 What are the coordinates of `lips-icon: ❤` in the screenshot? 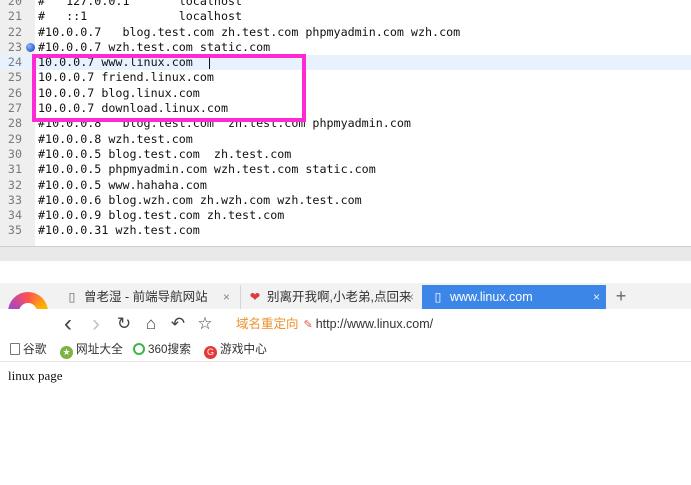 It's located at (255, 297).